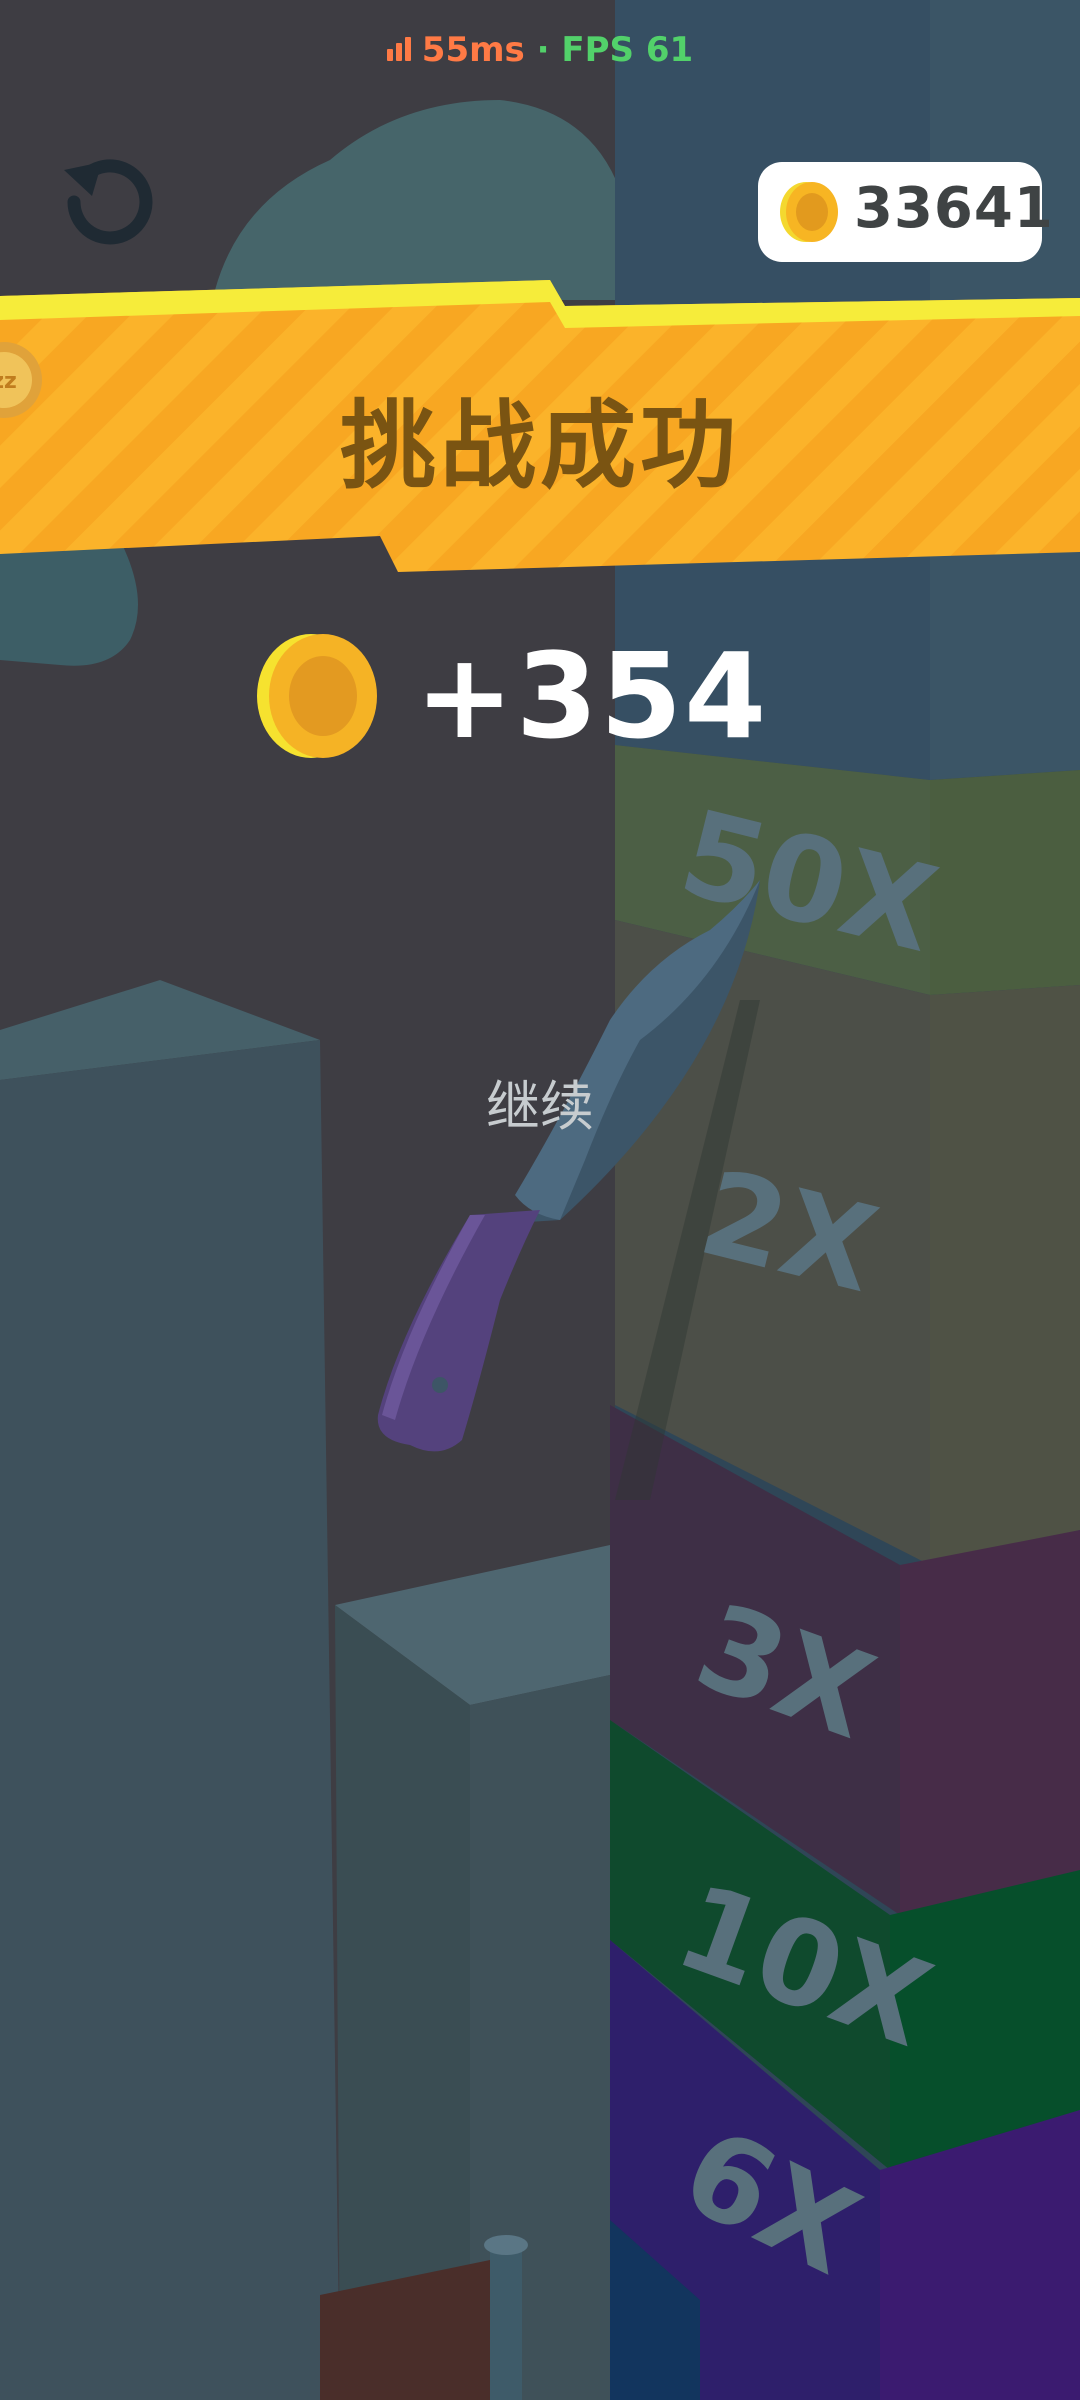  I want to click on coin-balance: 33641, so click(906, 212).